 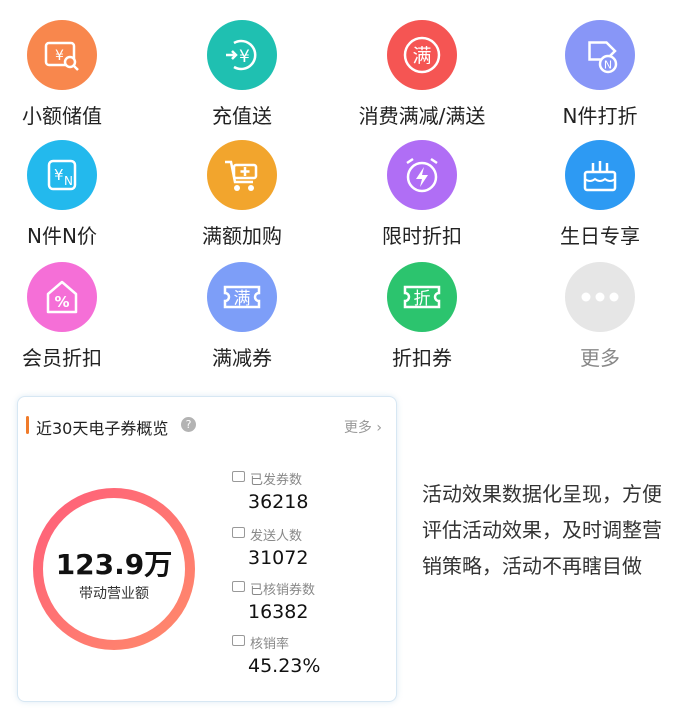 I want to click on feature-label: 更多, so click(x=600, y=358).